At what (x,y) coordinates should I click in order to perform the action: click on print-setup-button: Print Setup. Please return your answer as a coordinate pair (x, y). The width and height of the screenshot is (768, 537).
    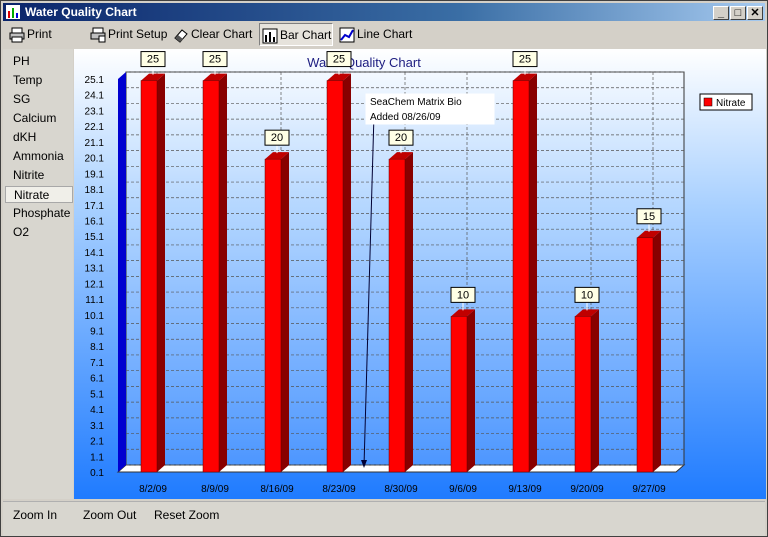
    Looking at the image, I should click on (127, 34).